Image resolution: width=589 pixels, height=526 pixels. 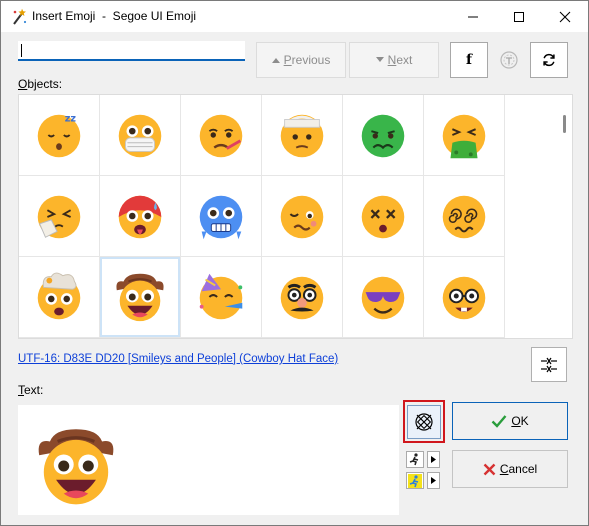 I want to click on minimize-button, so click(x=473, y=16).